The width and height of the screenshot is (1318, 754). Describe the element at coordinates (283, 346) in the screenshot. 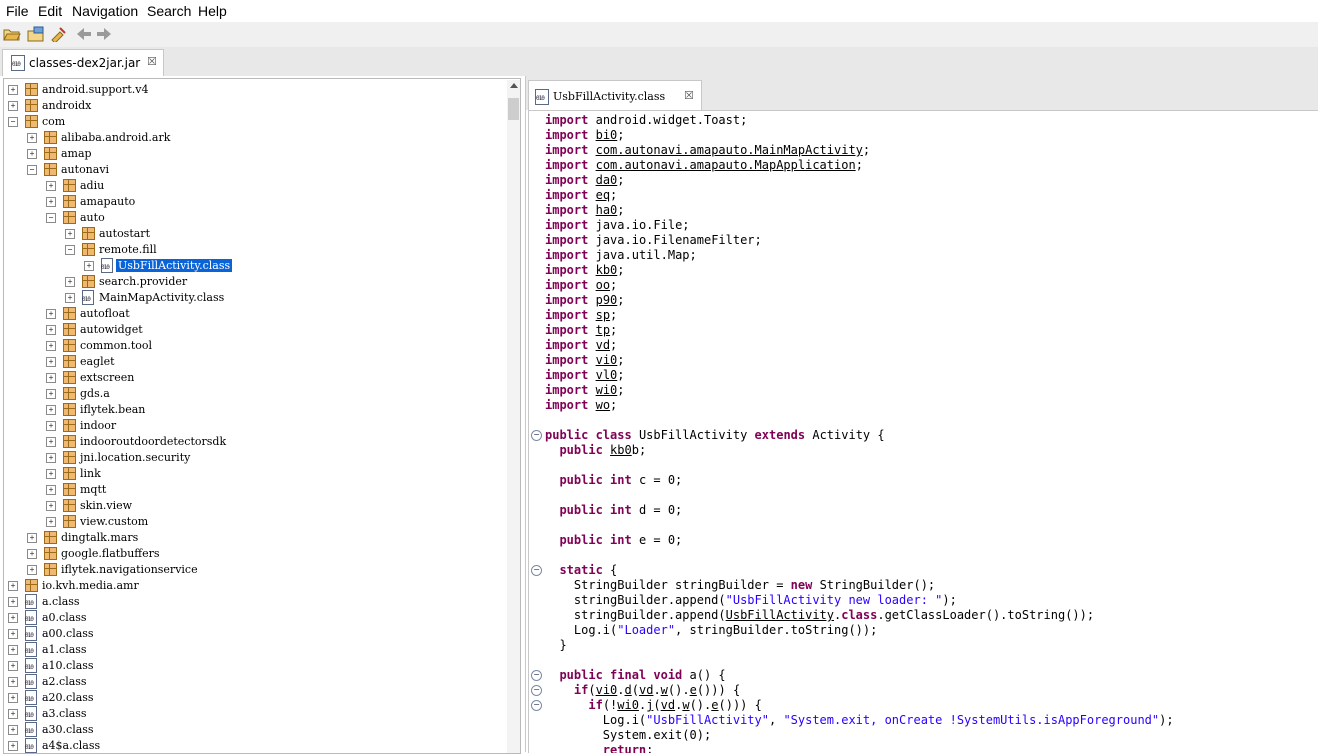

I see `tree-package-item: + common.tool` at that location.